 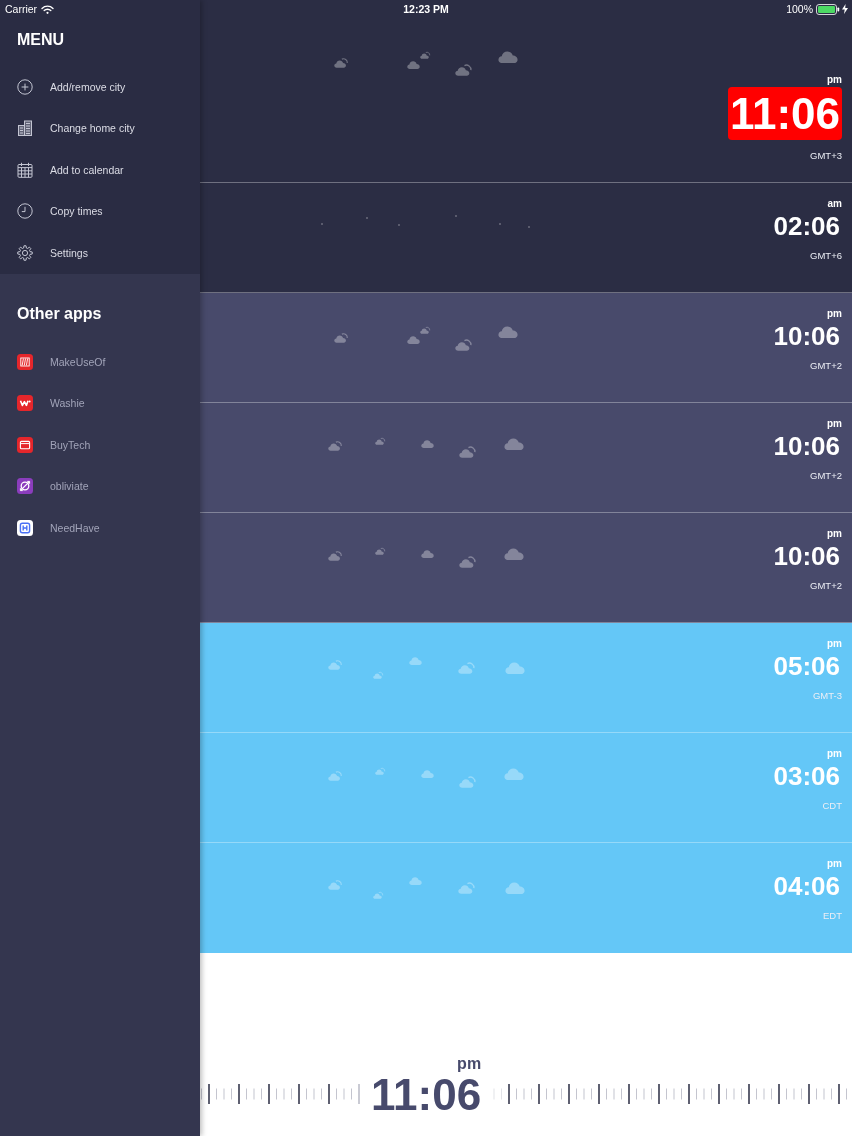 I want to click on battery-percent: 100%, so click(x=799, y=9).